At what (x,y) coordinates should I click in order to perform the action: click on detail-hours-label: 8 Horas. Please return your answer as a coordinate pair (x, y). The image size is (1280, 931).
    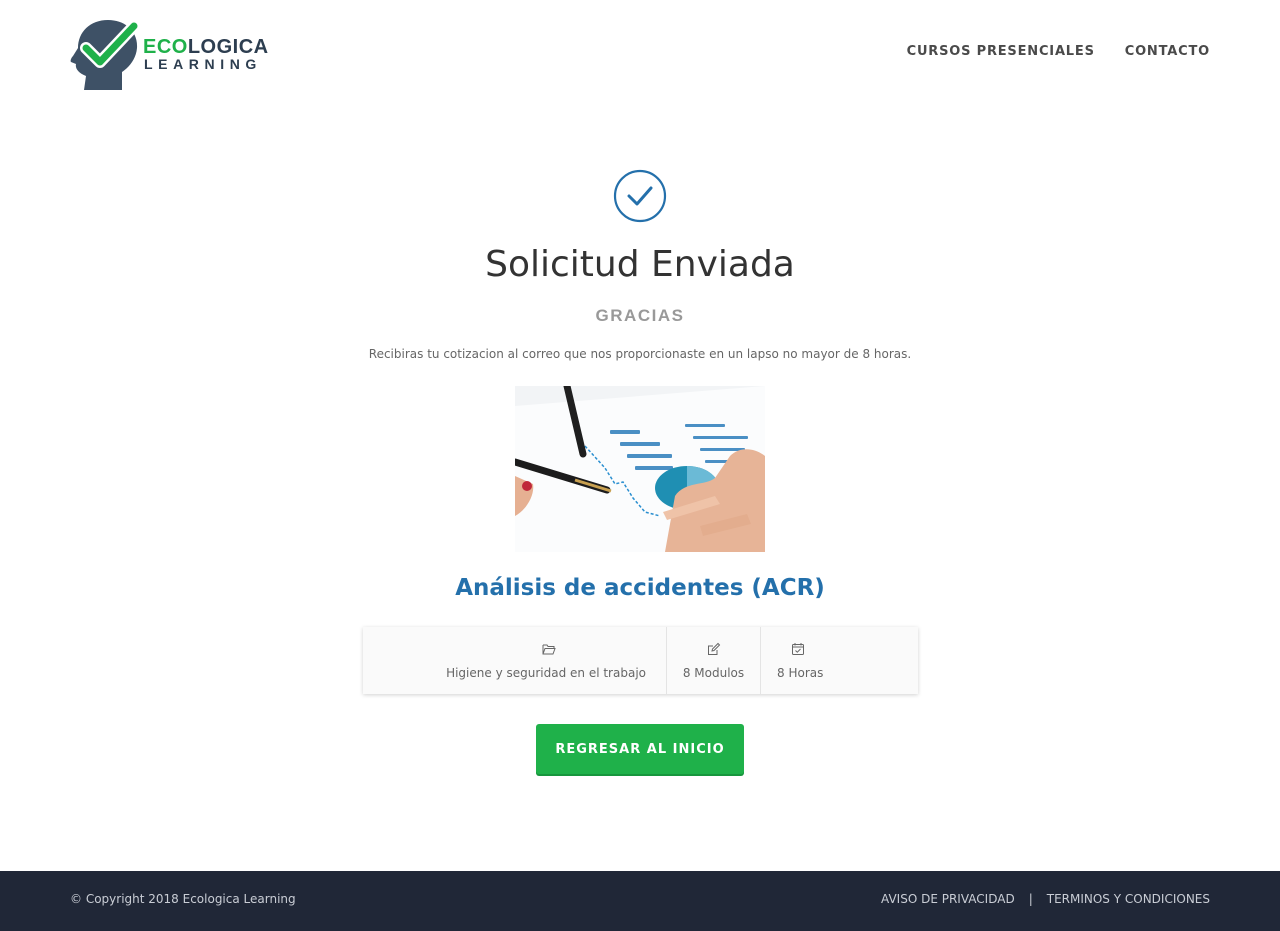
    Looking at the image, I should click on (800, 672).